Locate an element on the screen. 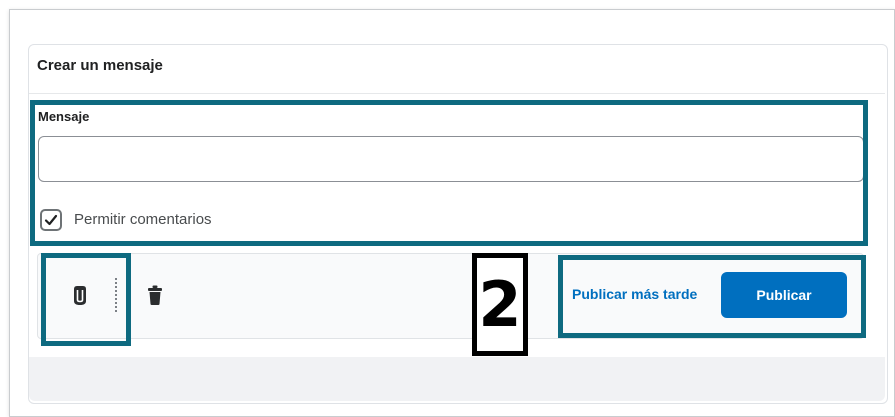 The width and height of the screenshot is (895, 417). card-footer is located at coordinates (457, 379).